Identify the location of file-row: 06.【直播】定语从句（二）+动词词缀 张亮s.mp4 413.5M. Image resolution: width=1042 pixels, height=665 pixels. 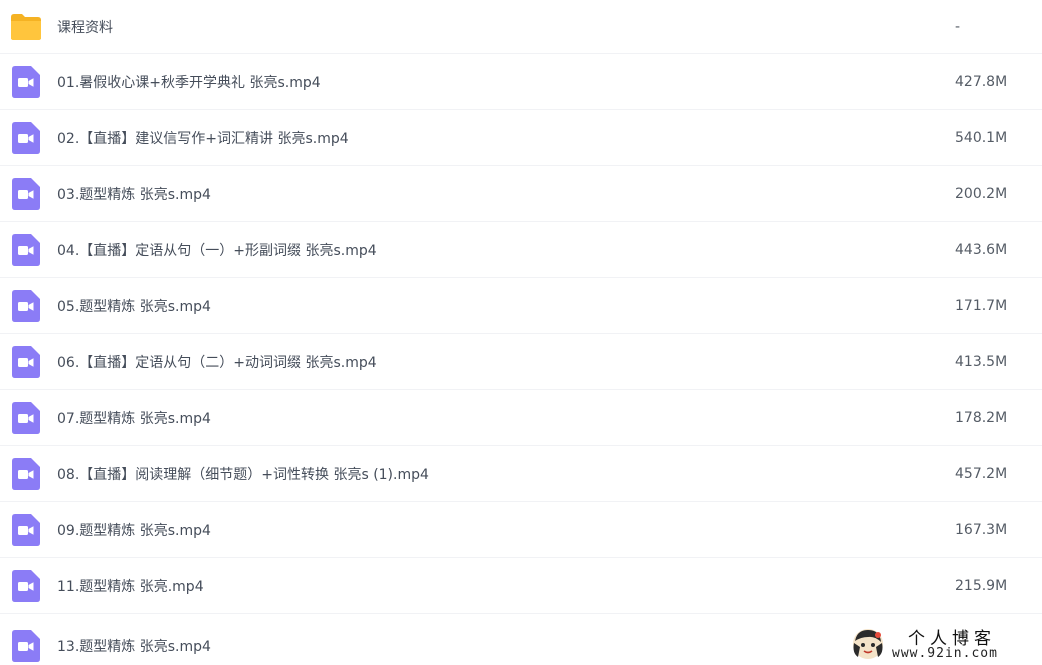
(521, 362).